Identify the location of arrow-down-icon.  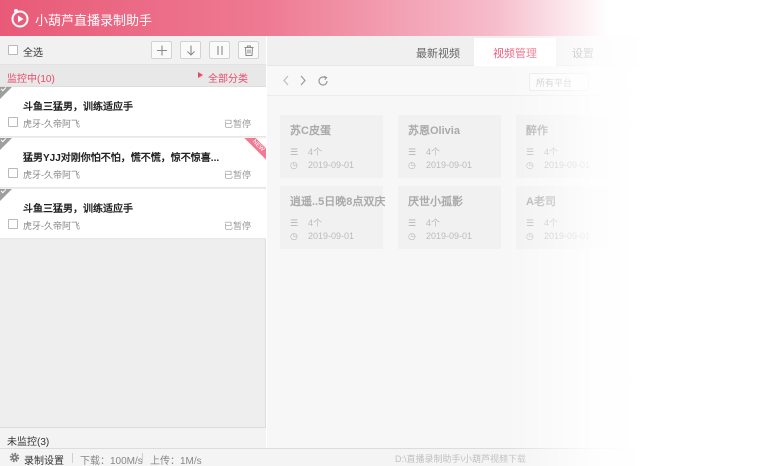
(191, 50).